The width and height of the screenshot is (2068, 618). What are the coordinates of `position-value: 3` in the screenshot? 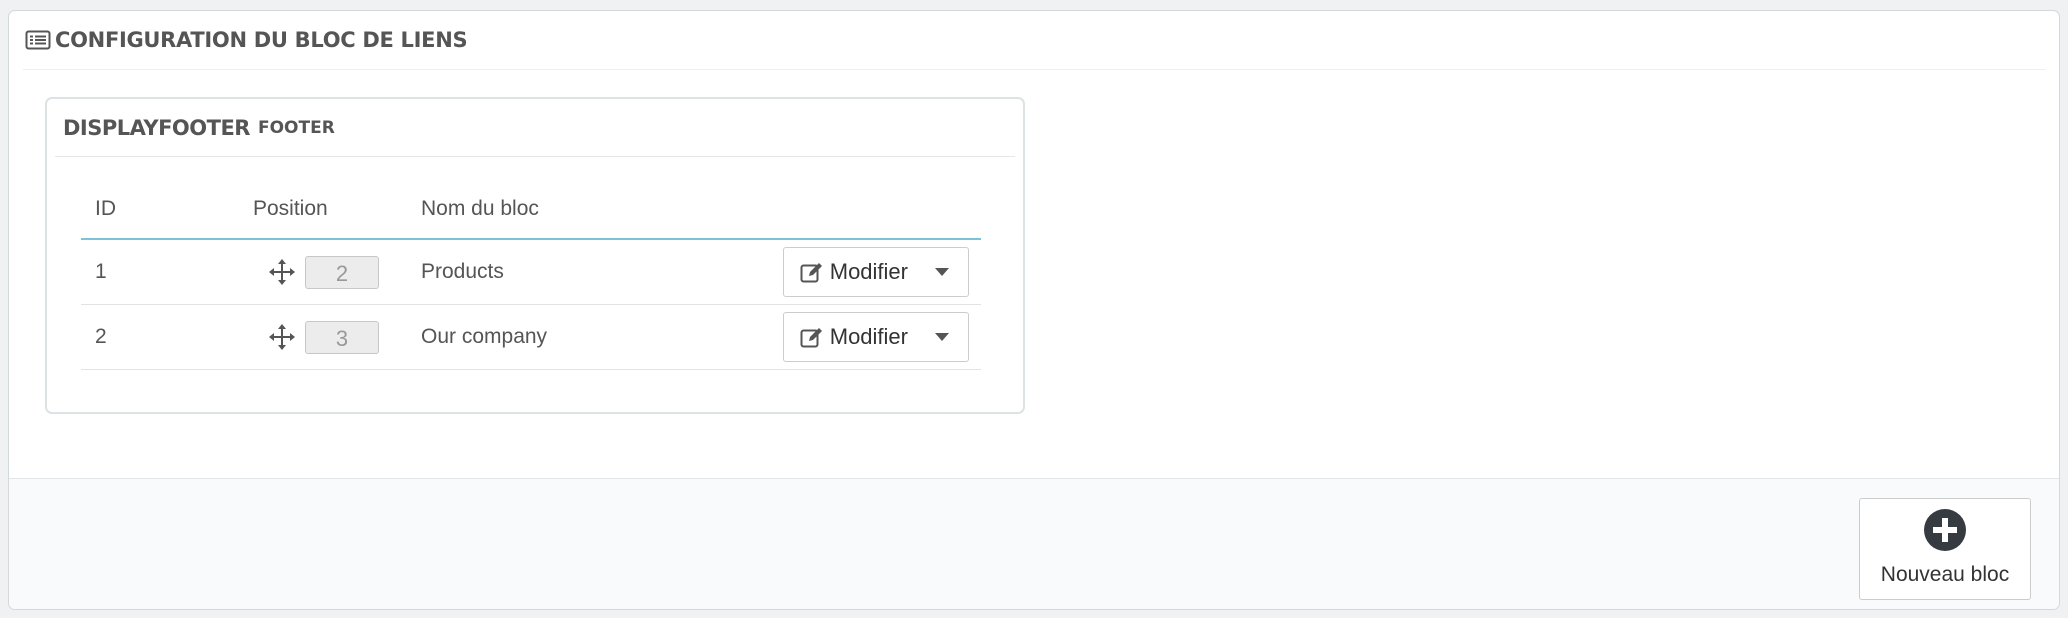 It's located at (342, 337).